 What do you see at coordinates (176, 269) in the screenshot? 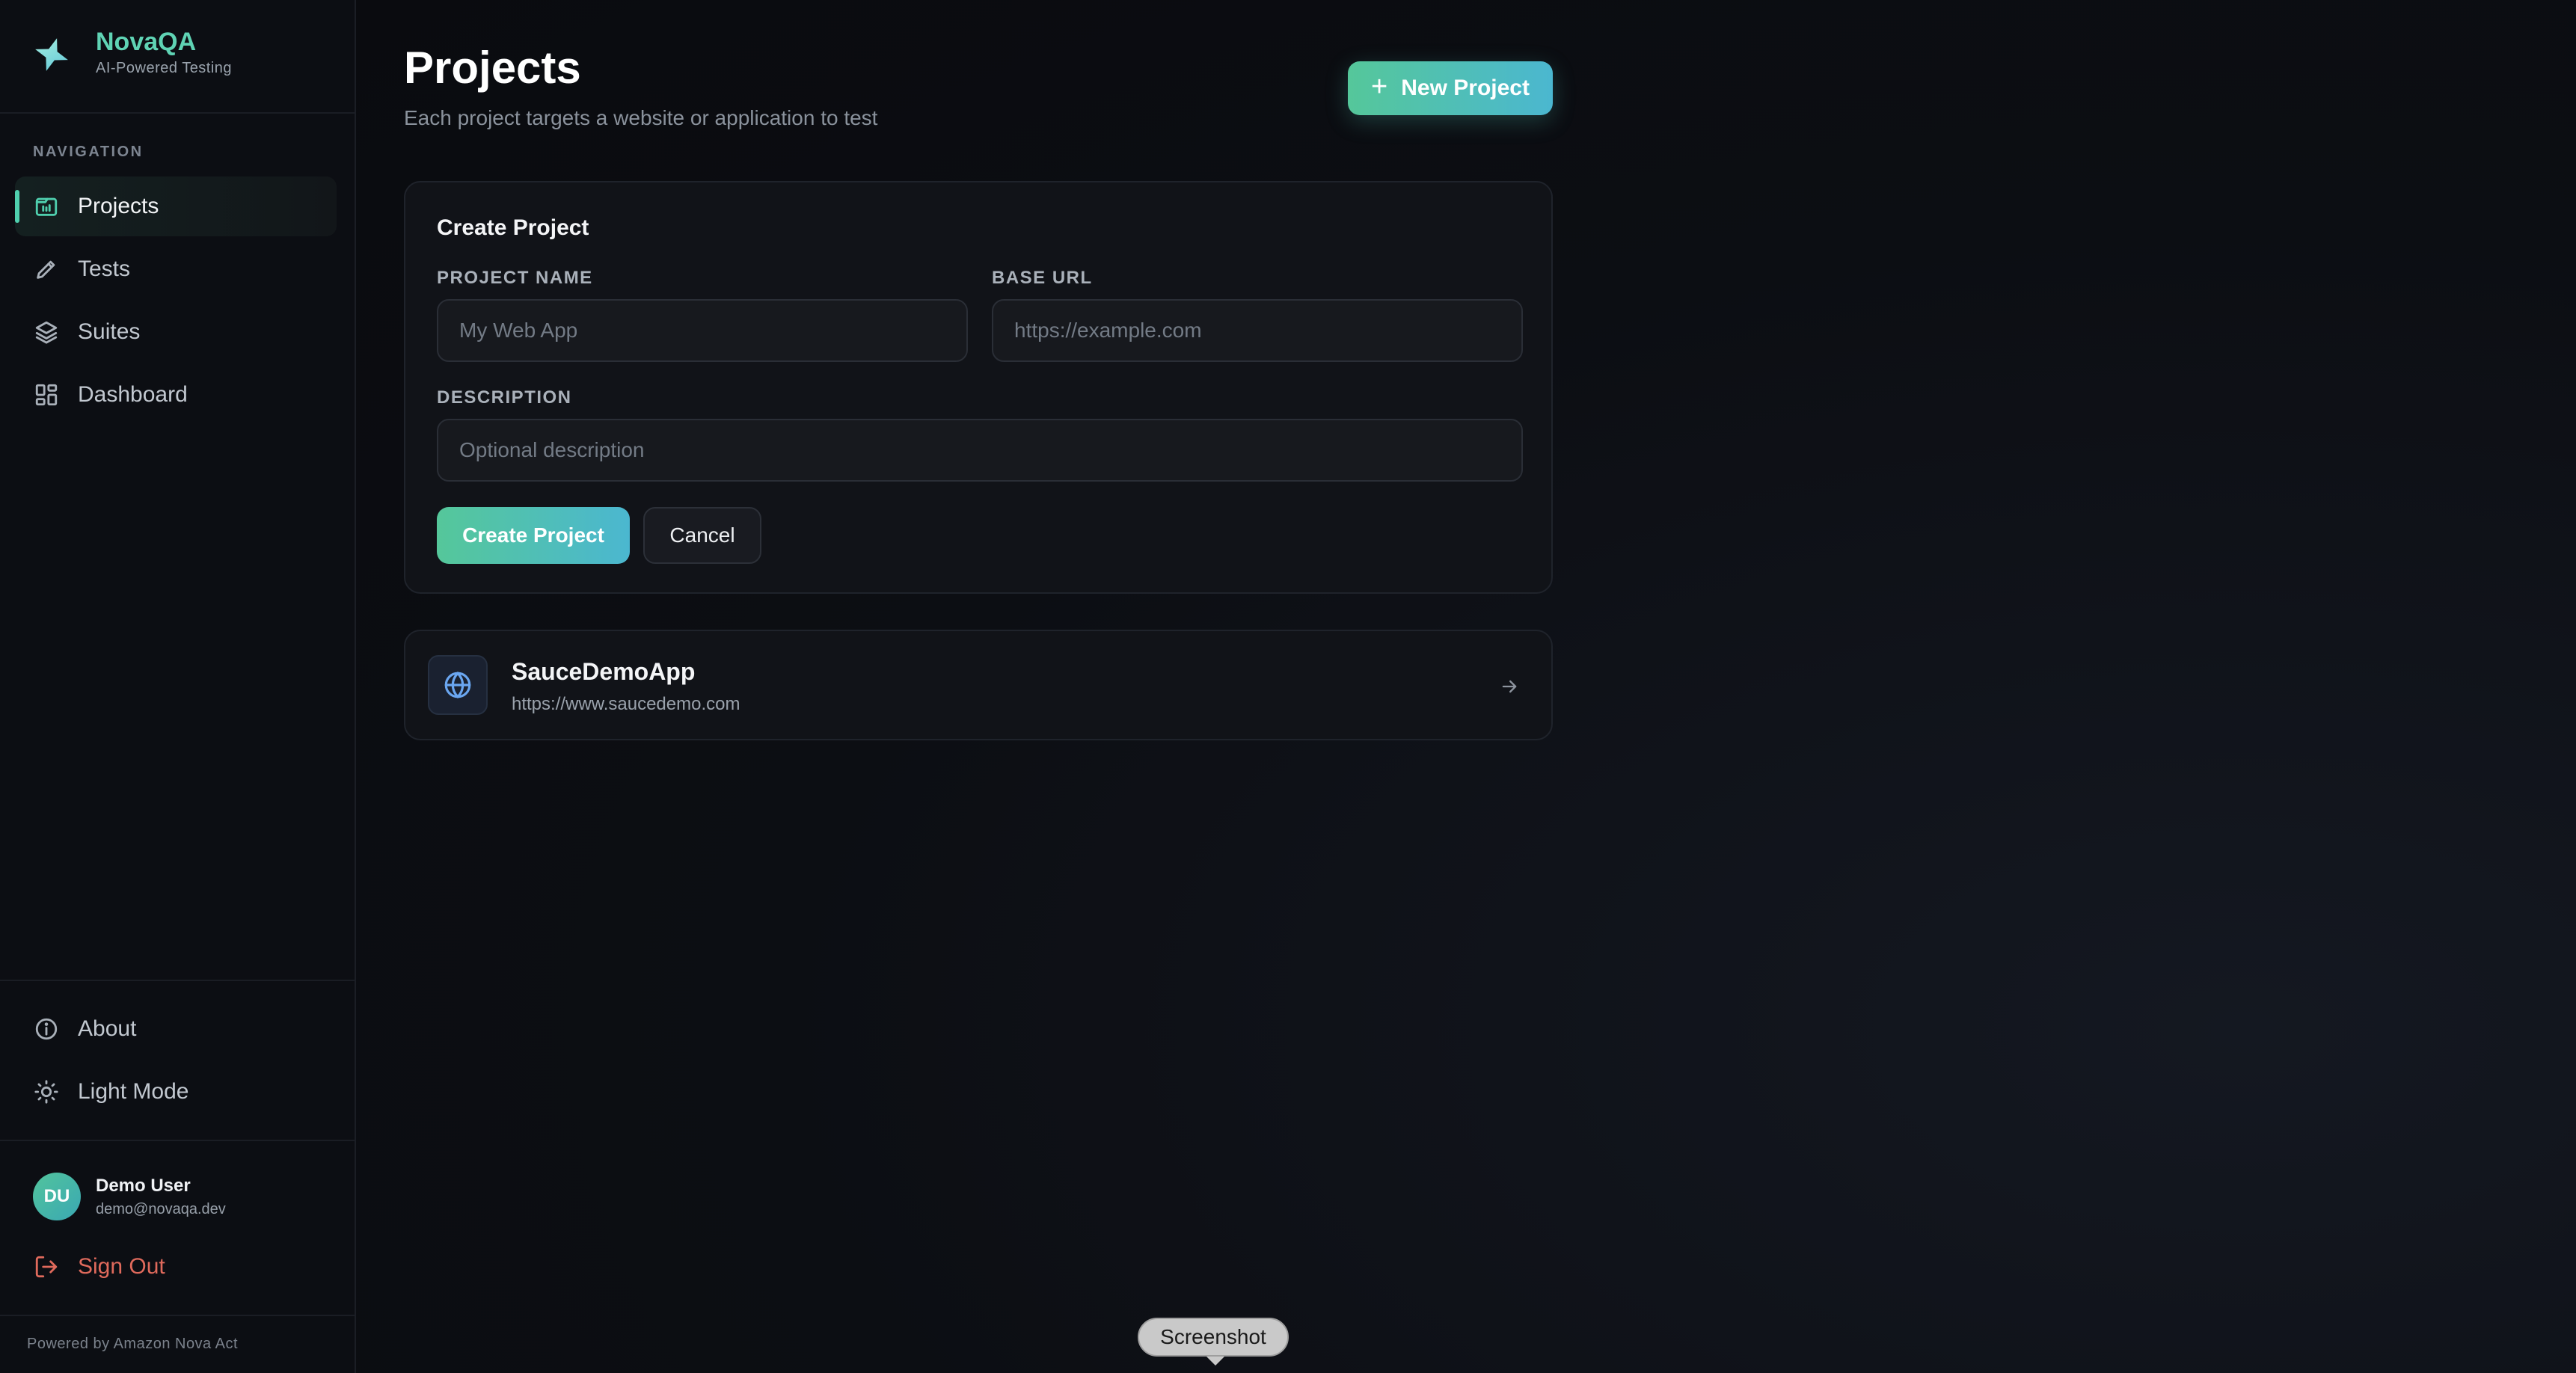
I see `sidebar-item-tests: Tests` at bounding box center [176, 269].